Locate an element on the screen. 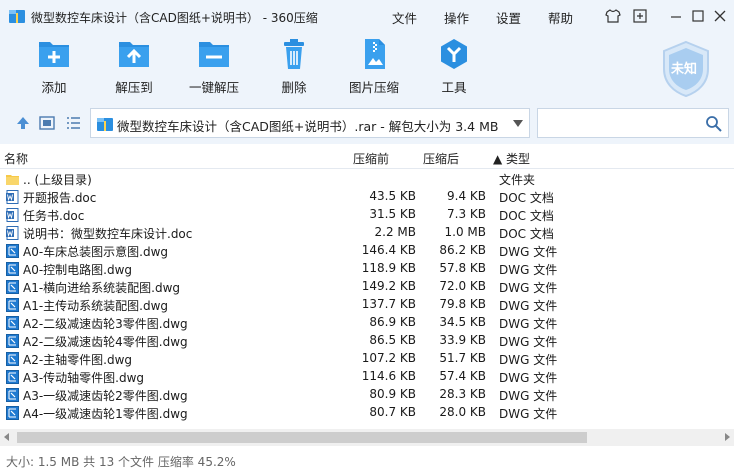  file-size: 86.9 KB is located at coordinates (392, 322).